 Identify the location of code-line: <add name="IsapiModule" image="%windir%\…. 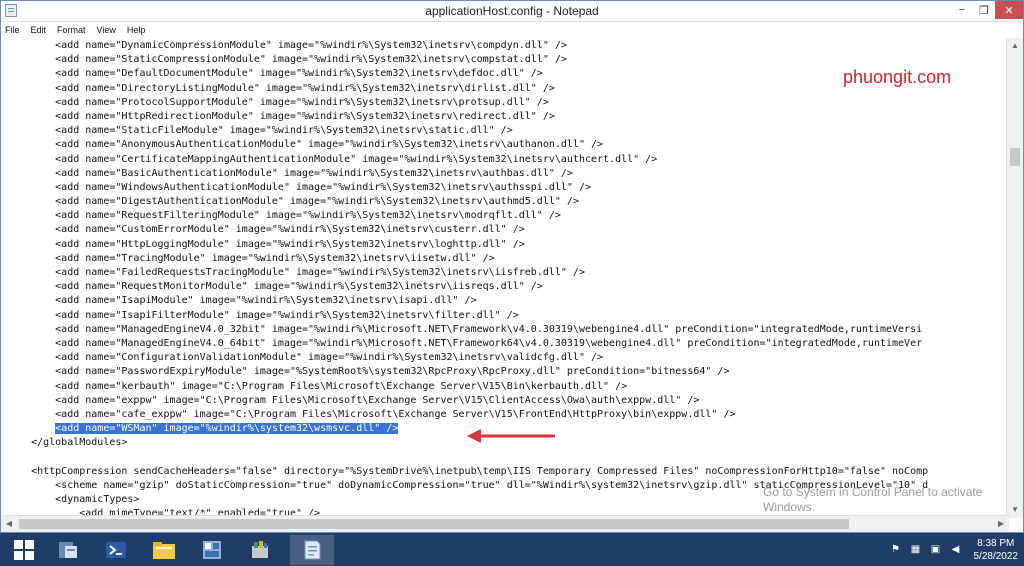
(508, 301).